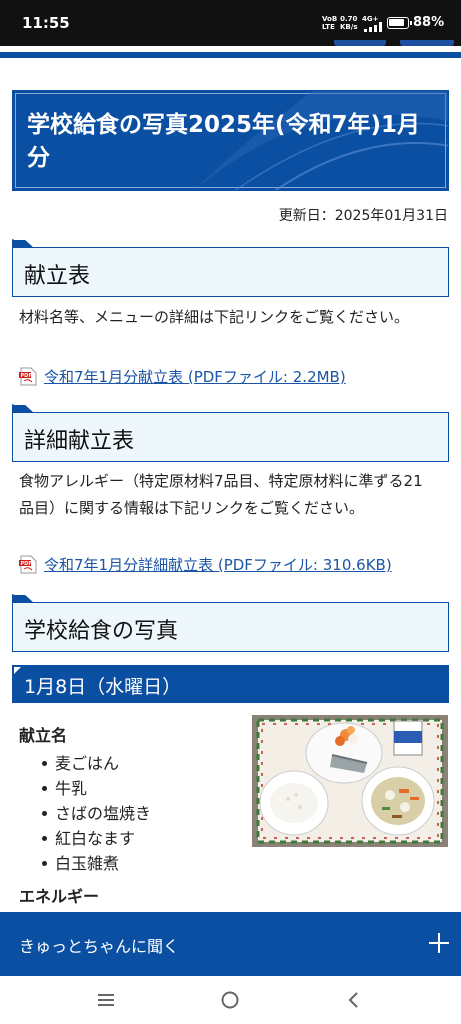  Describe the element at coordinates (95, 838) in the screenshot. I see `list-item: 紅白なます` at that location.